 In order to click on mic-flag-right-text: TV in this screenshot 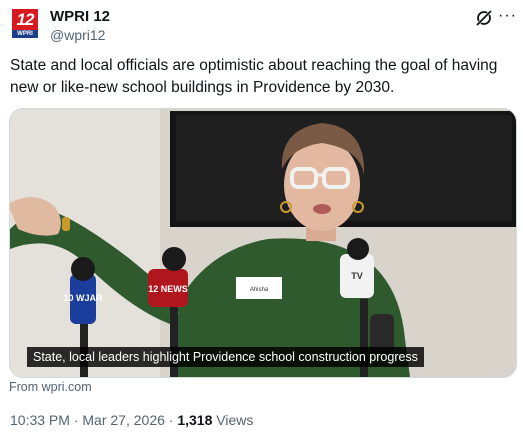, I will do `click(357, 276)`.